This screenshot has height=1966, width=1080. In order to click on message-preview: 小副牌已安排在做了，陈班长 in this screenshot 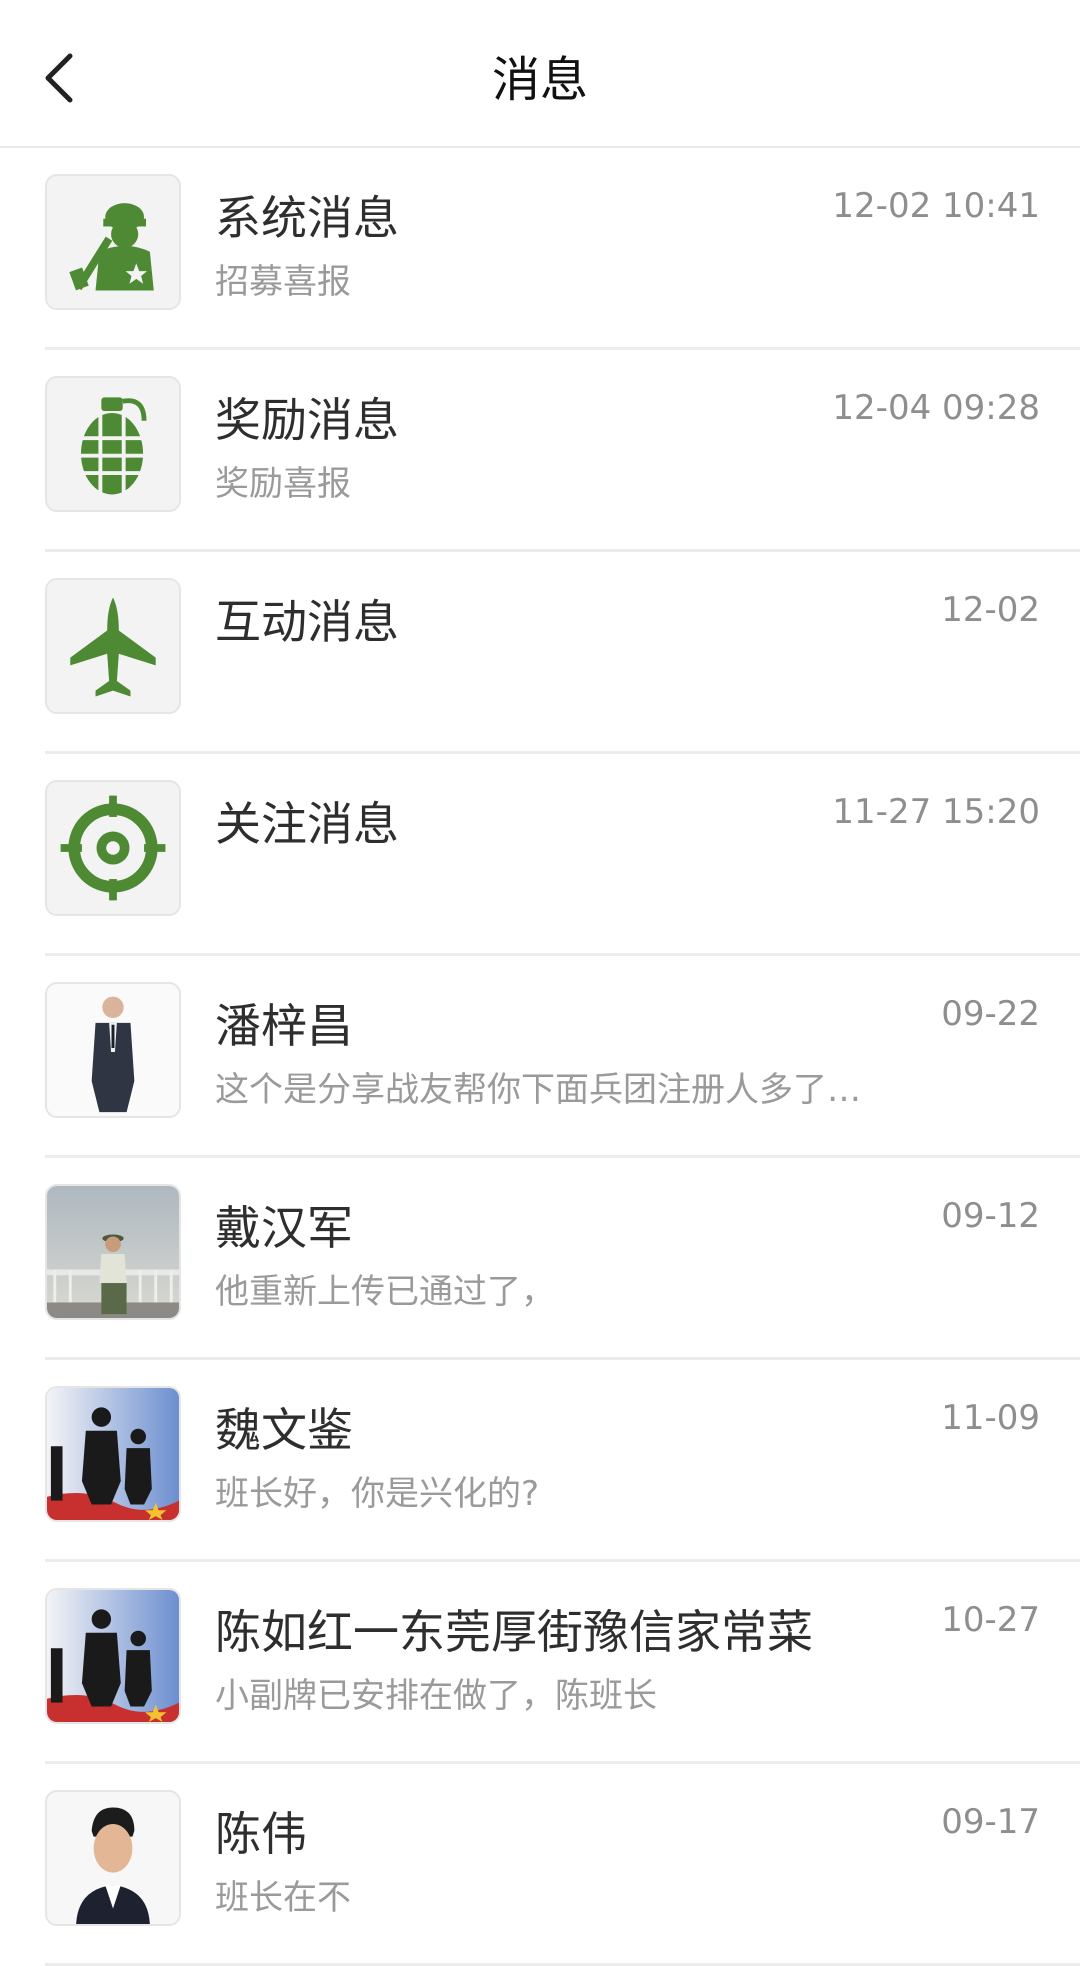, I will do `click(436, 1696)`.